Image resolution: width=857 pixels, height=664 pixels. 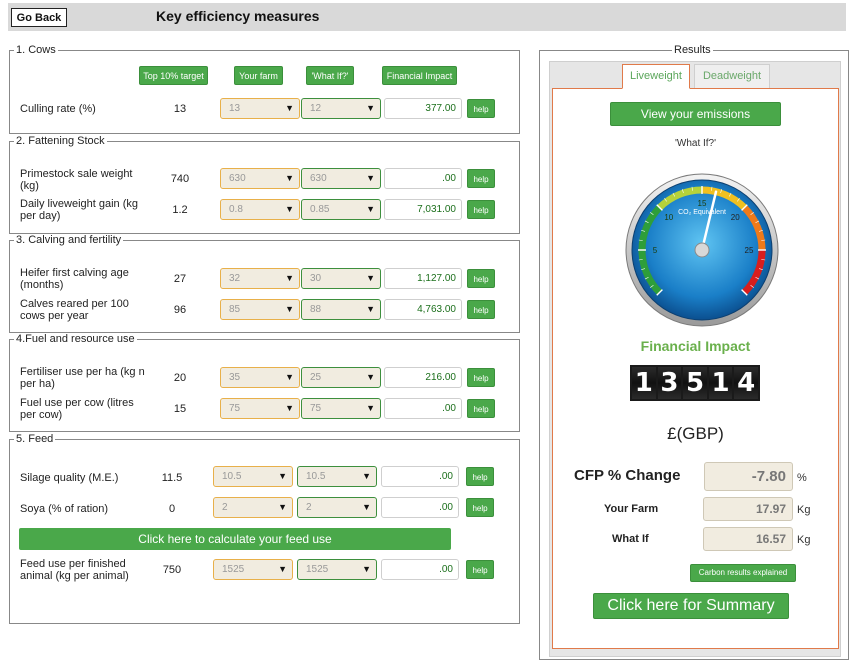 What do you see at coordinates (82, 378) in the screenshot?
I see `row-label-fertiliser-use: Fertiliser use per ha (kg n per ha)` at bounding box center [82, 378].